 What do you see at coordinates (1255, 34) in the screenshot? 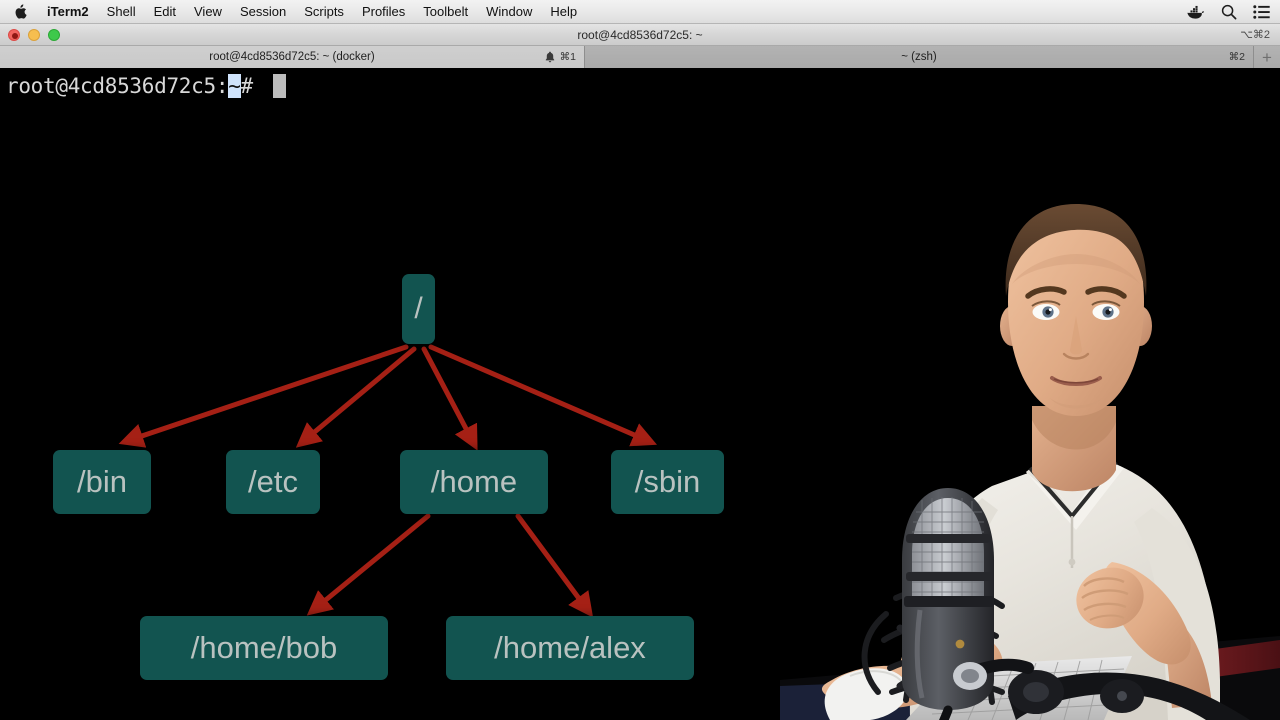
I see `window-shortcut-label: ⌥⌘2` at bounding box center [1255, 34].